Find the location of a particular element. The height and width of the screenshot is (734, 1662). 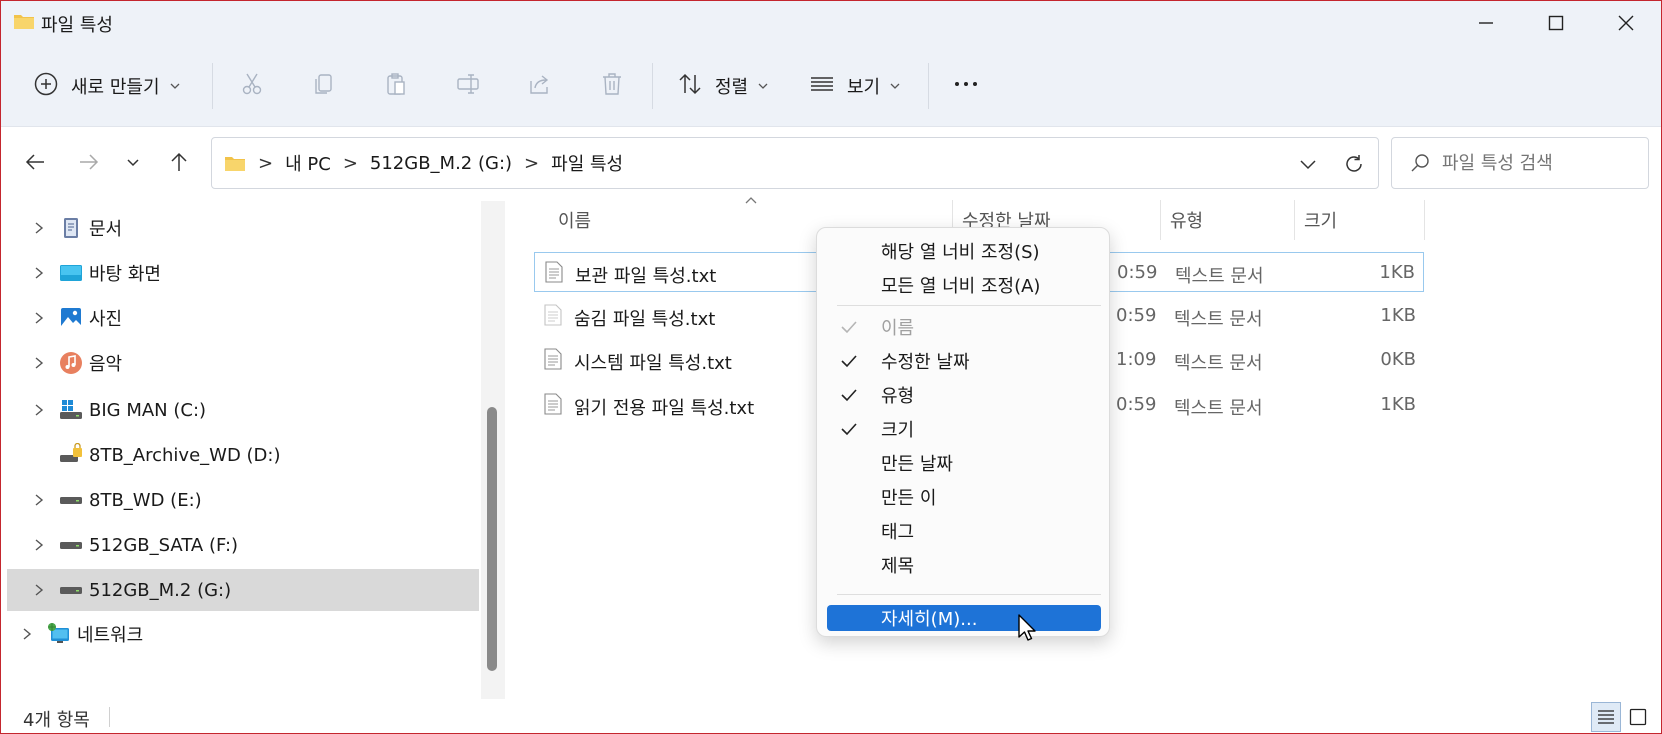

copy-icon is located at coordinates (324, 86).